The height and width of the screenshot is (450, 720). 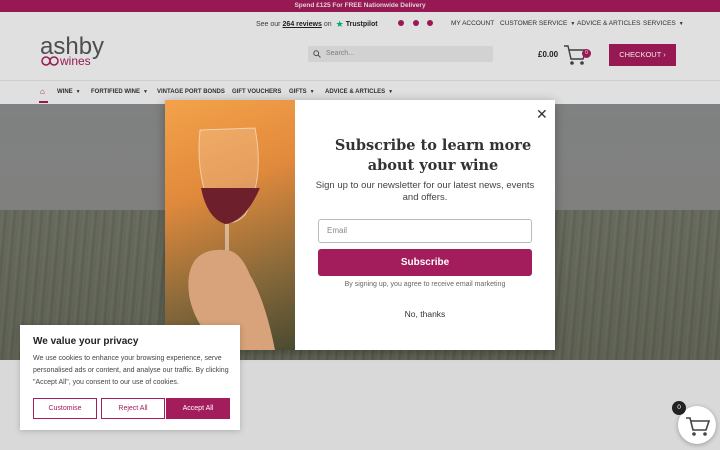 What do you see at coordinates (198, 408) in the screenshot?
I see `accept-all-button: Accept All` at bounding box center [198, 408].